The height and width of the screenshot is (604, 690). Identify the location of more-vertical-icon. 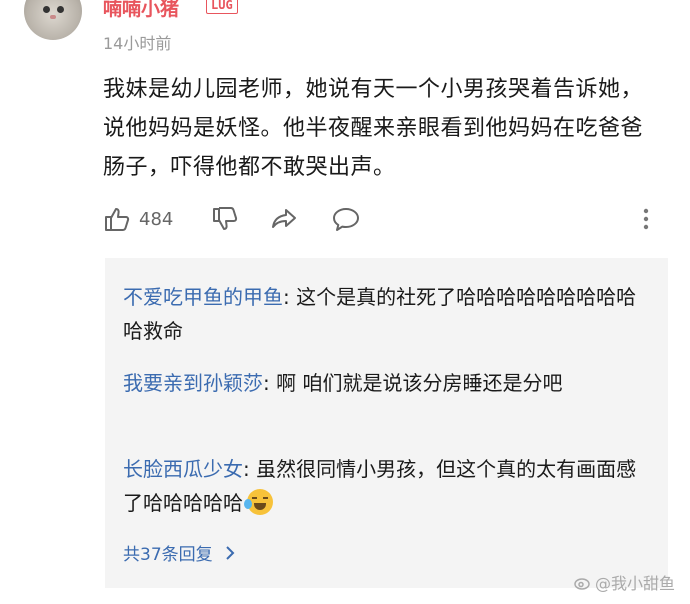
(646, 219).